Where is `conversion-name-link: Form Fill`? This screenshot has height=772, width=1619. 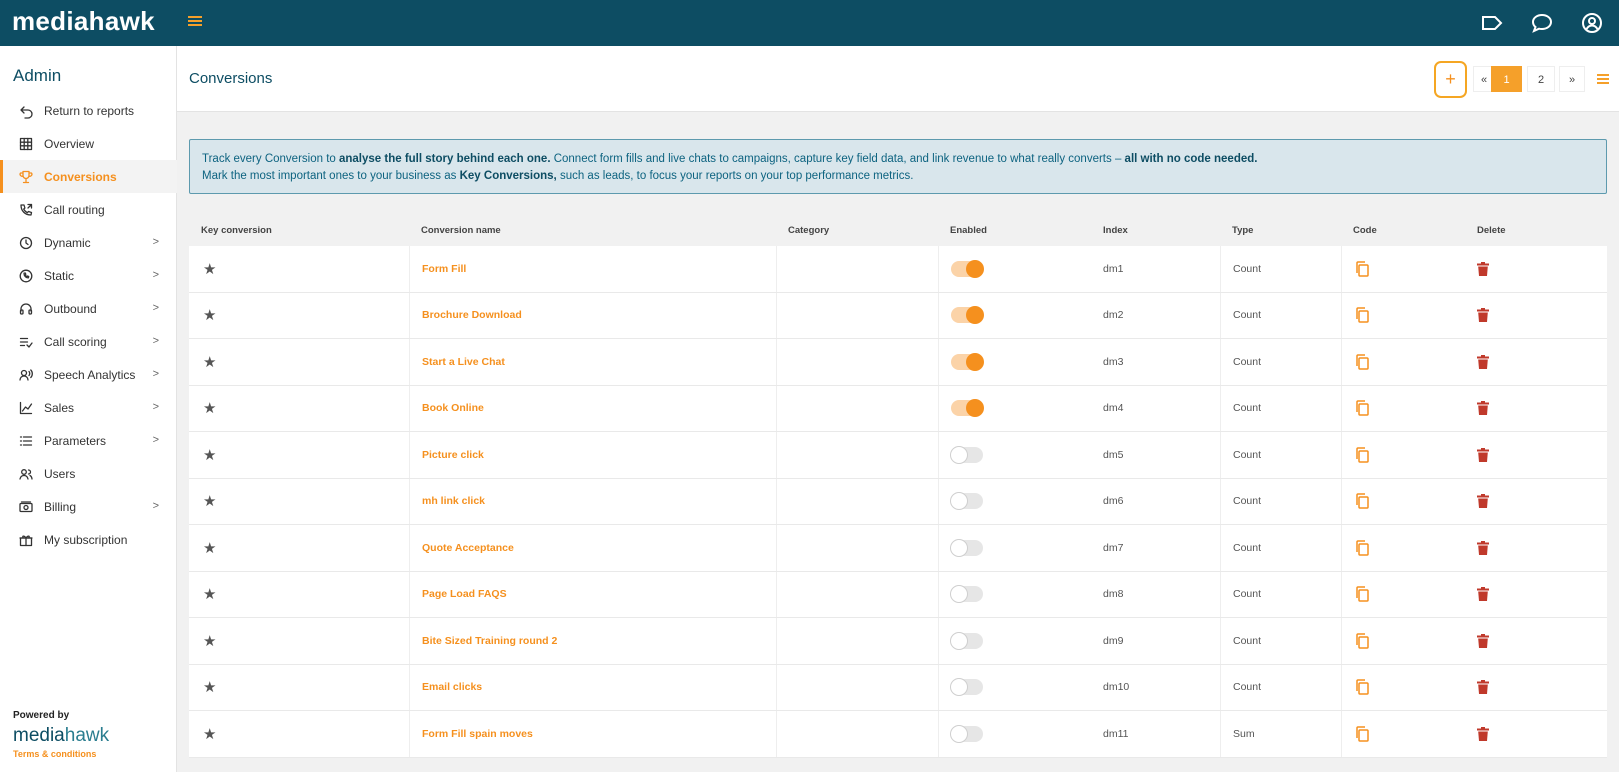 conversion-name-link: Form Fill is located at coordinates (444, 269).